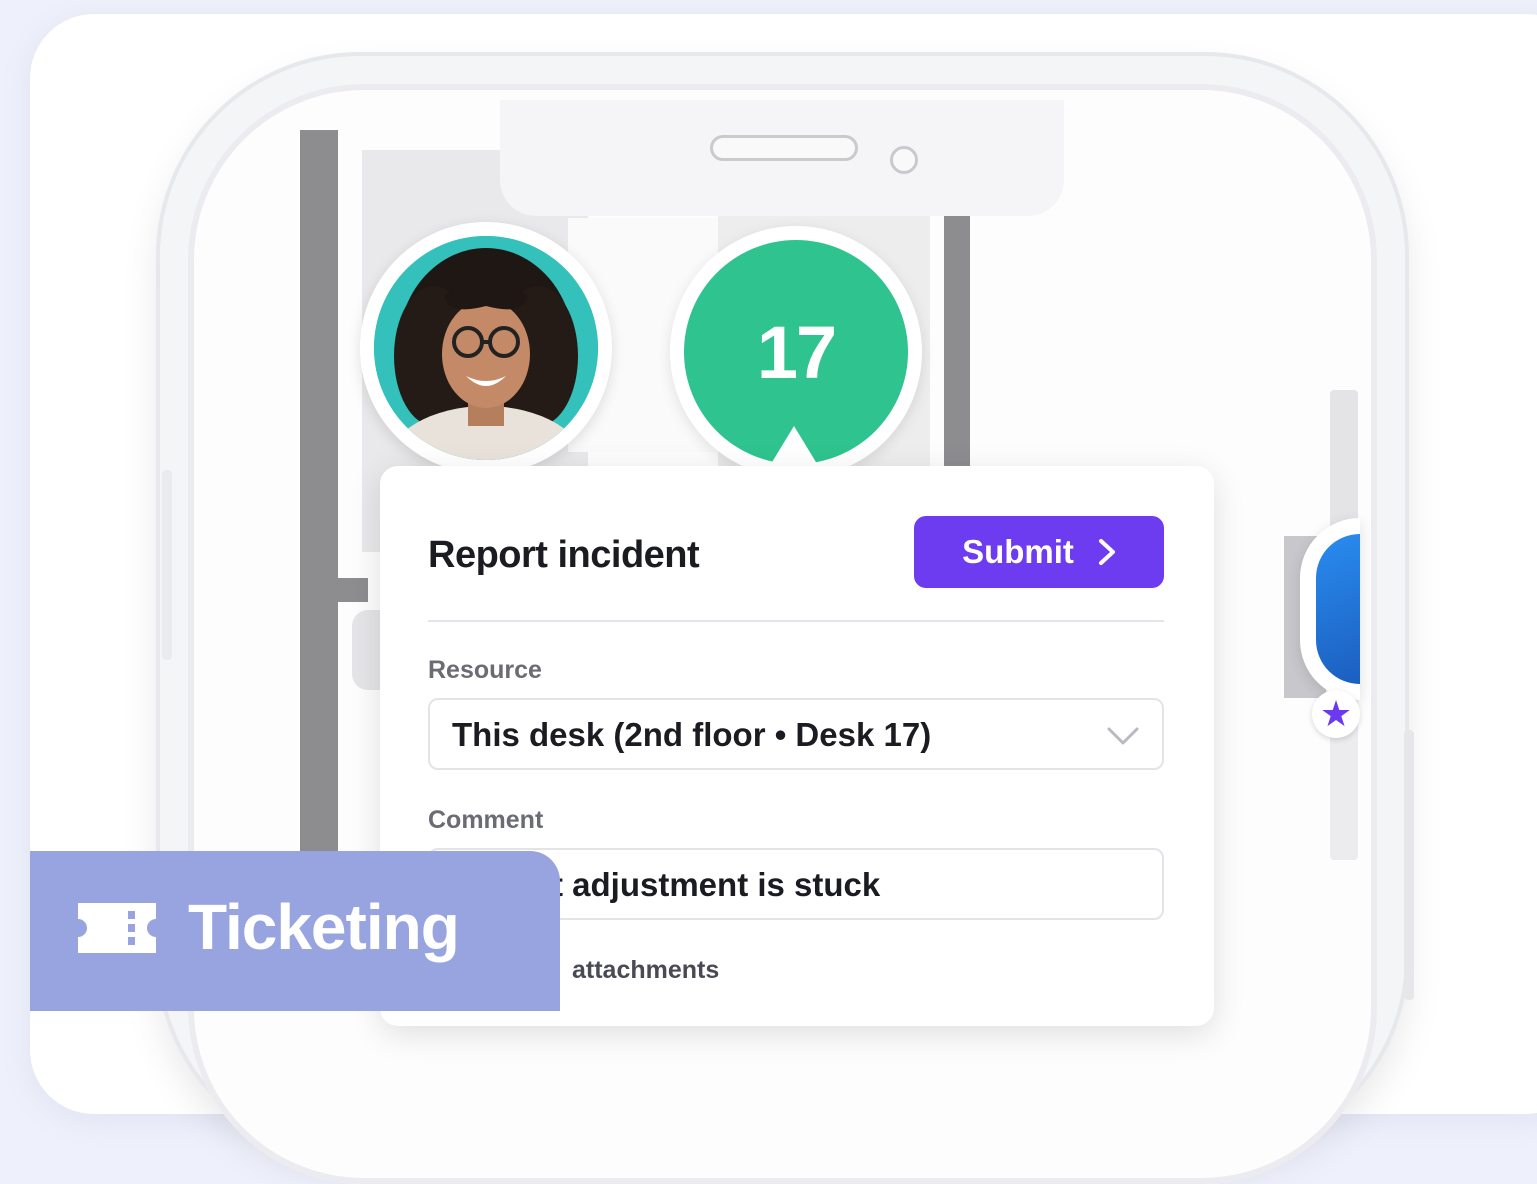 This screenshot has width=1537, height=1184. I want to click on phone-speaker, so click(784, 148).